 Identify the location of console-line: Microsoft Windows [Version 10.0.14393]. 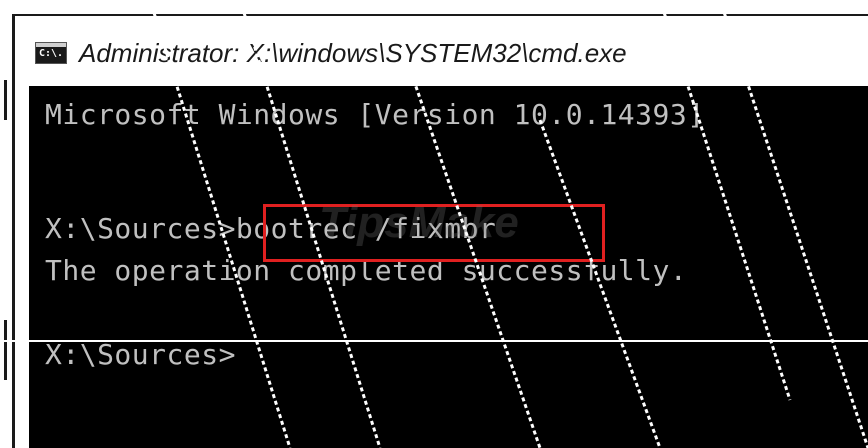
(375, 114).